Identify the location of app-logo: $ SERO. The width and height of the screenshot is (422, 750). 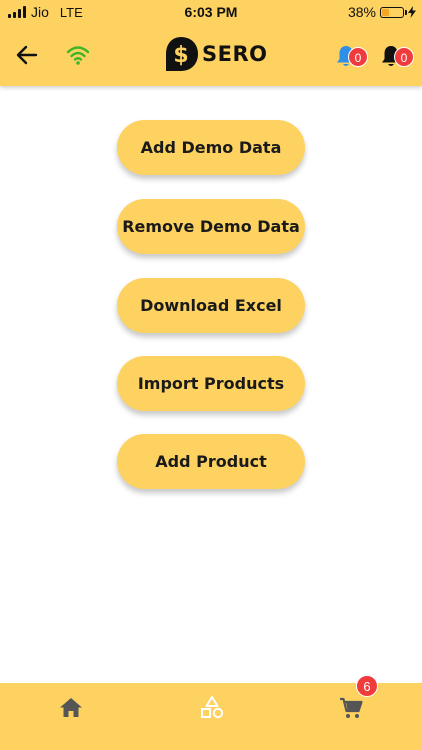
(217, 54).